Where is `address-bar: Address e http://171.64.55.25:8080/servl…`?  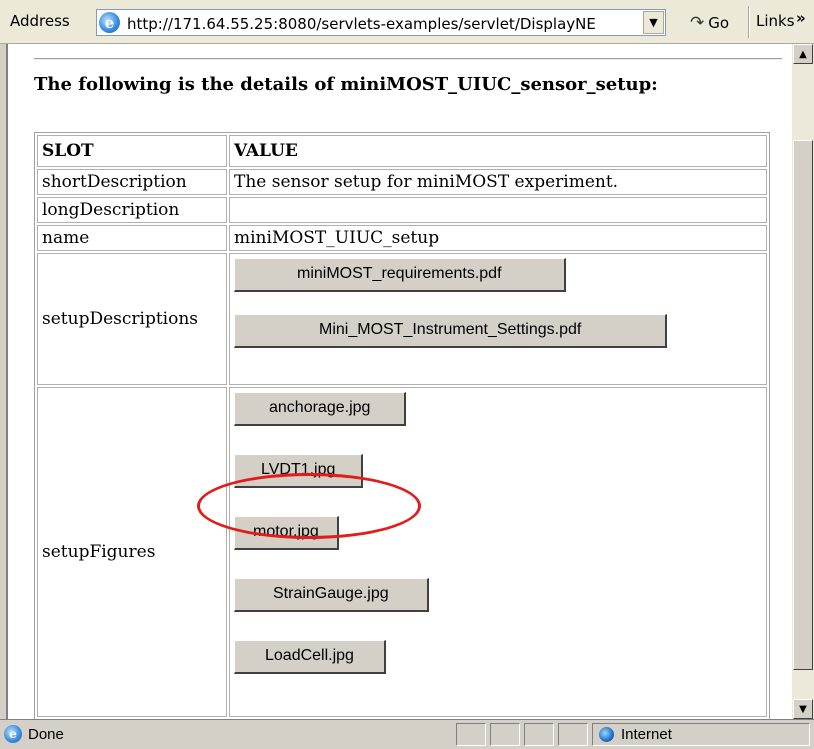
address-bar: Address e http://171.64.55.25:8080/servl… is located at coordinates (407, 22).